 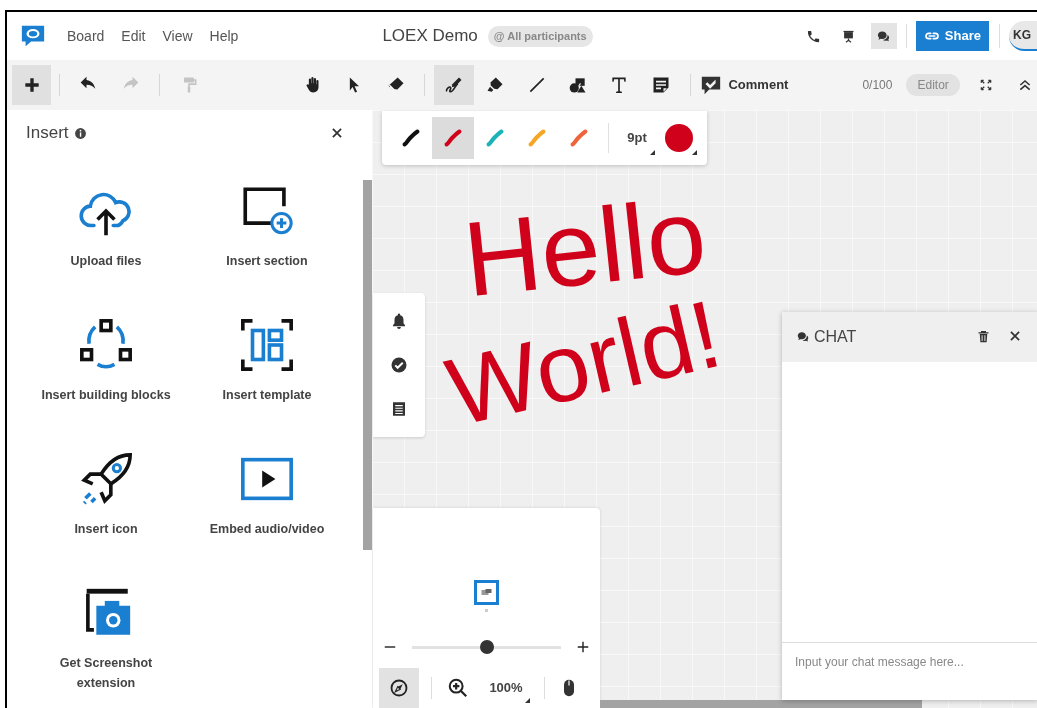 I want to click on compass-icon, so click(x=399, y=688).